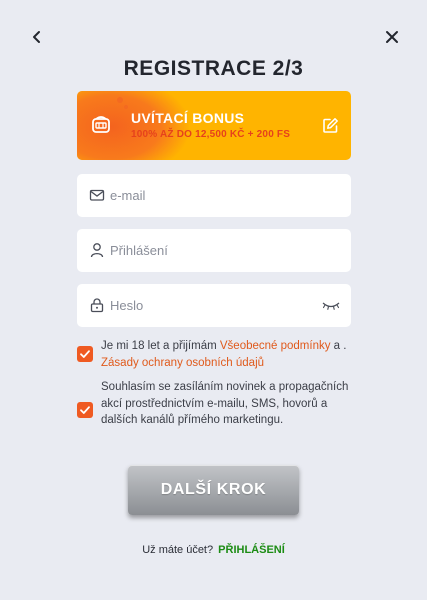 The height and width of the screenshot is (600, 427). I want to click on have-account-text: Už máte účet?, so click(178, 550).